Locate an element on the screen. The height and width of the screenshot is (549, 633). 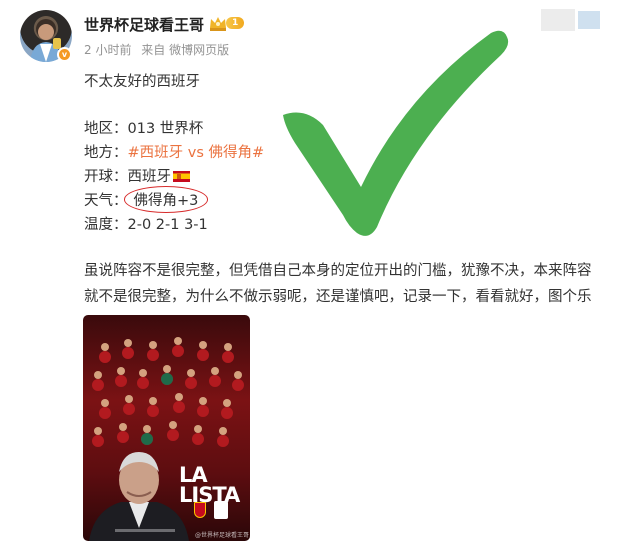
spain-flag-icon is located at coordinates (181, 176).